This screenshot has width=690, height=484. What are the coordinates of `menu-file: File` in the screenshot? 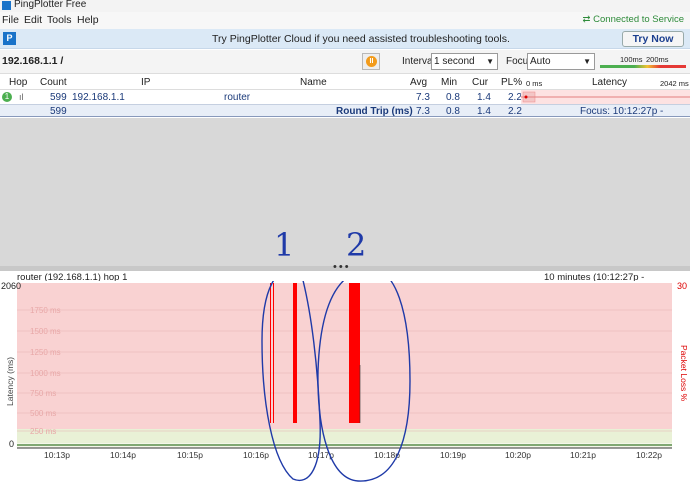 It's located at (10, 20).